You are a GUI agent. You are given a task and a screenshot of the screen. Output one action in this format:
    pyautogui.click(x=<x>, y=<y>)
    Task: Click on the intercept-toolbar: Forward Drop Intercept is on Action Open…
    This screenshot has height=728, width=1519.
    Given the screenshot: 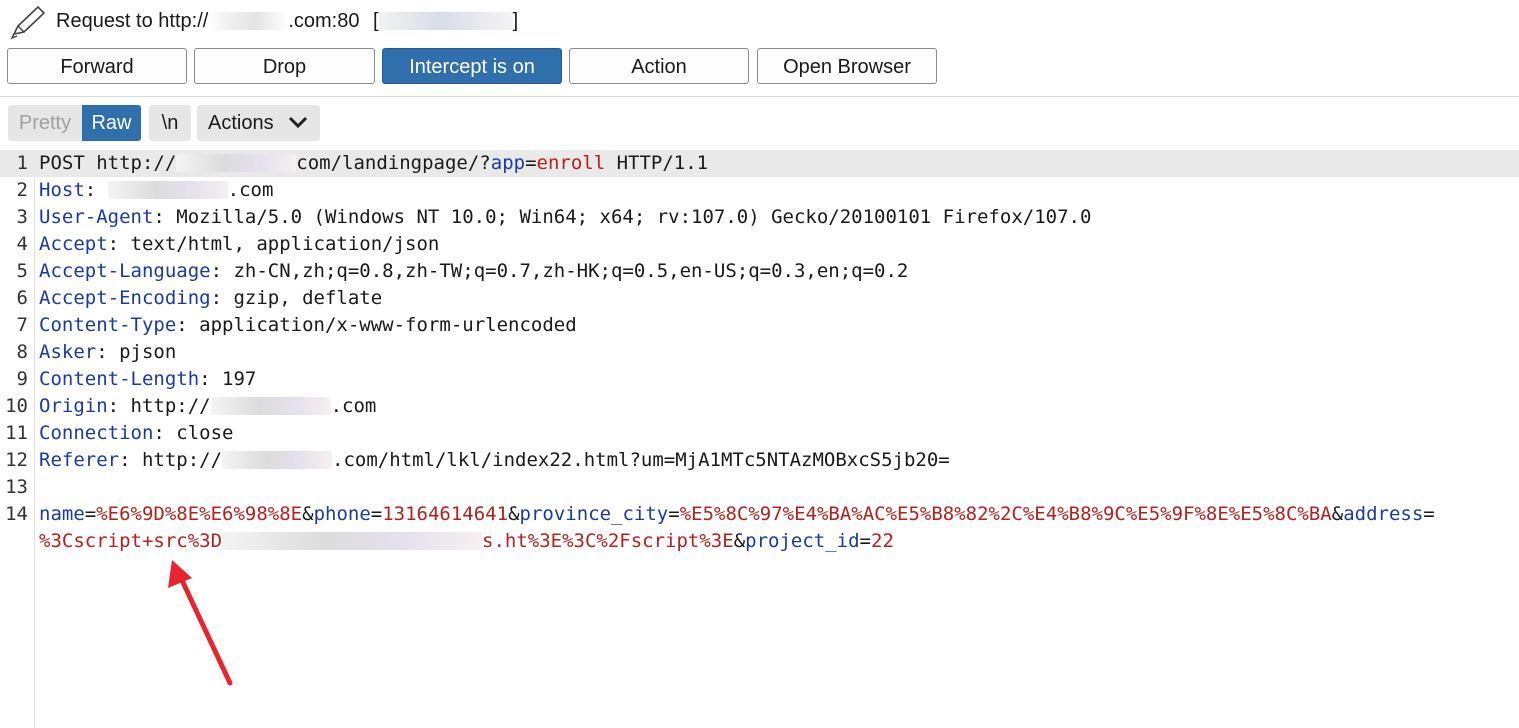 What is the action you would take?
    pyautogui.click(x=759, y=68)
    